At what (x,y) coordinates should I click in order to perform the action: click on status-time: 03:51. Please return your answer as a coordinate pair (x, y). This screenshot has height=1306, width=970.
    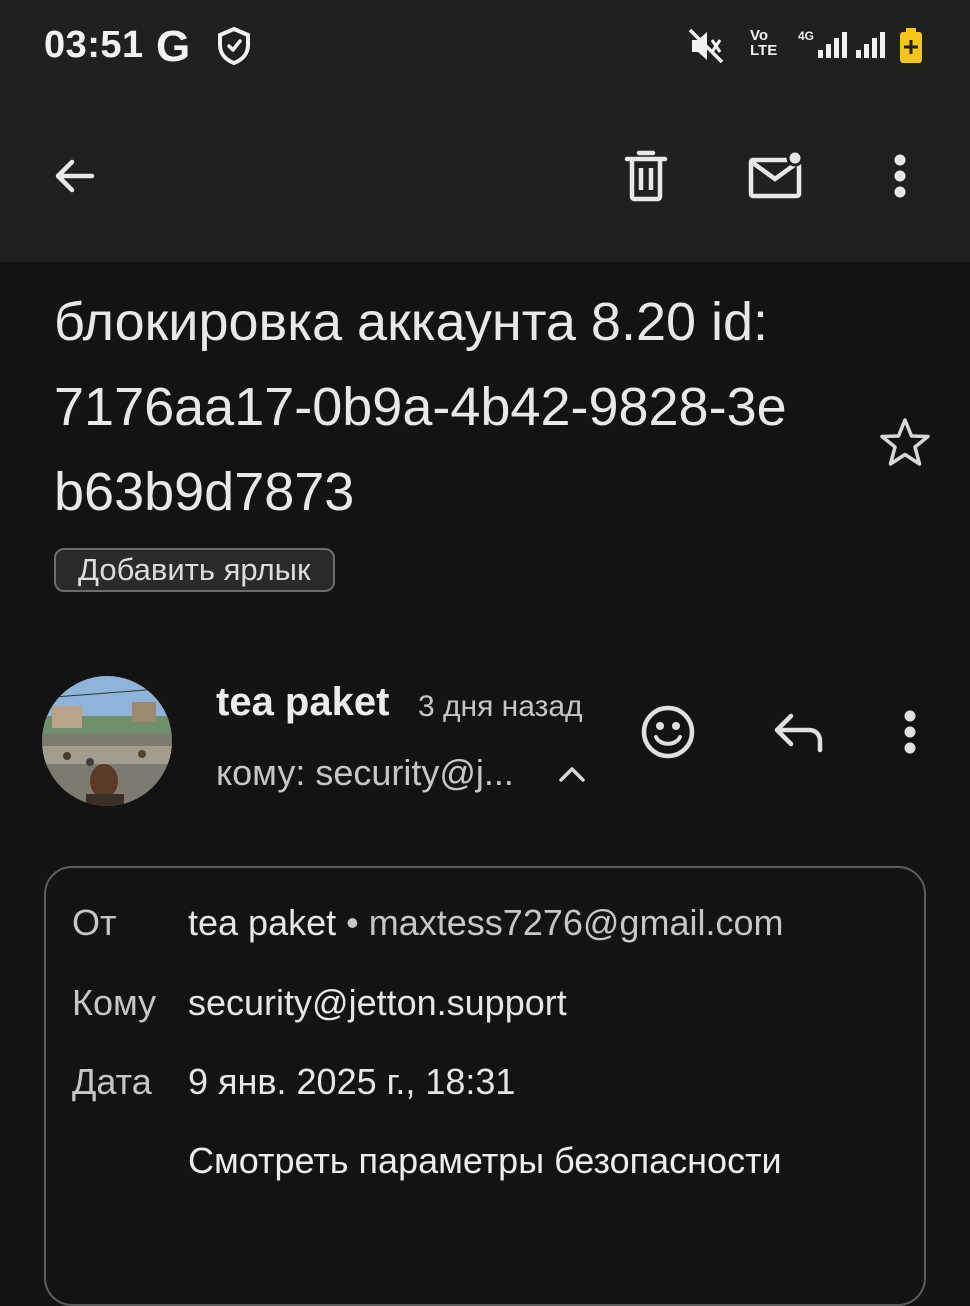
    Looking at the image, I should click on (94, 45).